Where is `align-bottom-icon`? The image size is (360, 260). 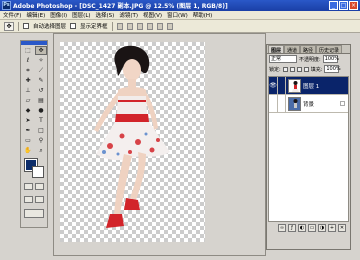 align-bottom-icon is located at coordinates (139, 26).